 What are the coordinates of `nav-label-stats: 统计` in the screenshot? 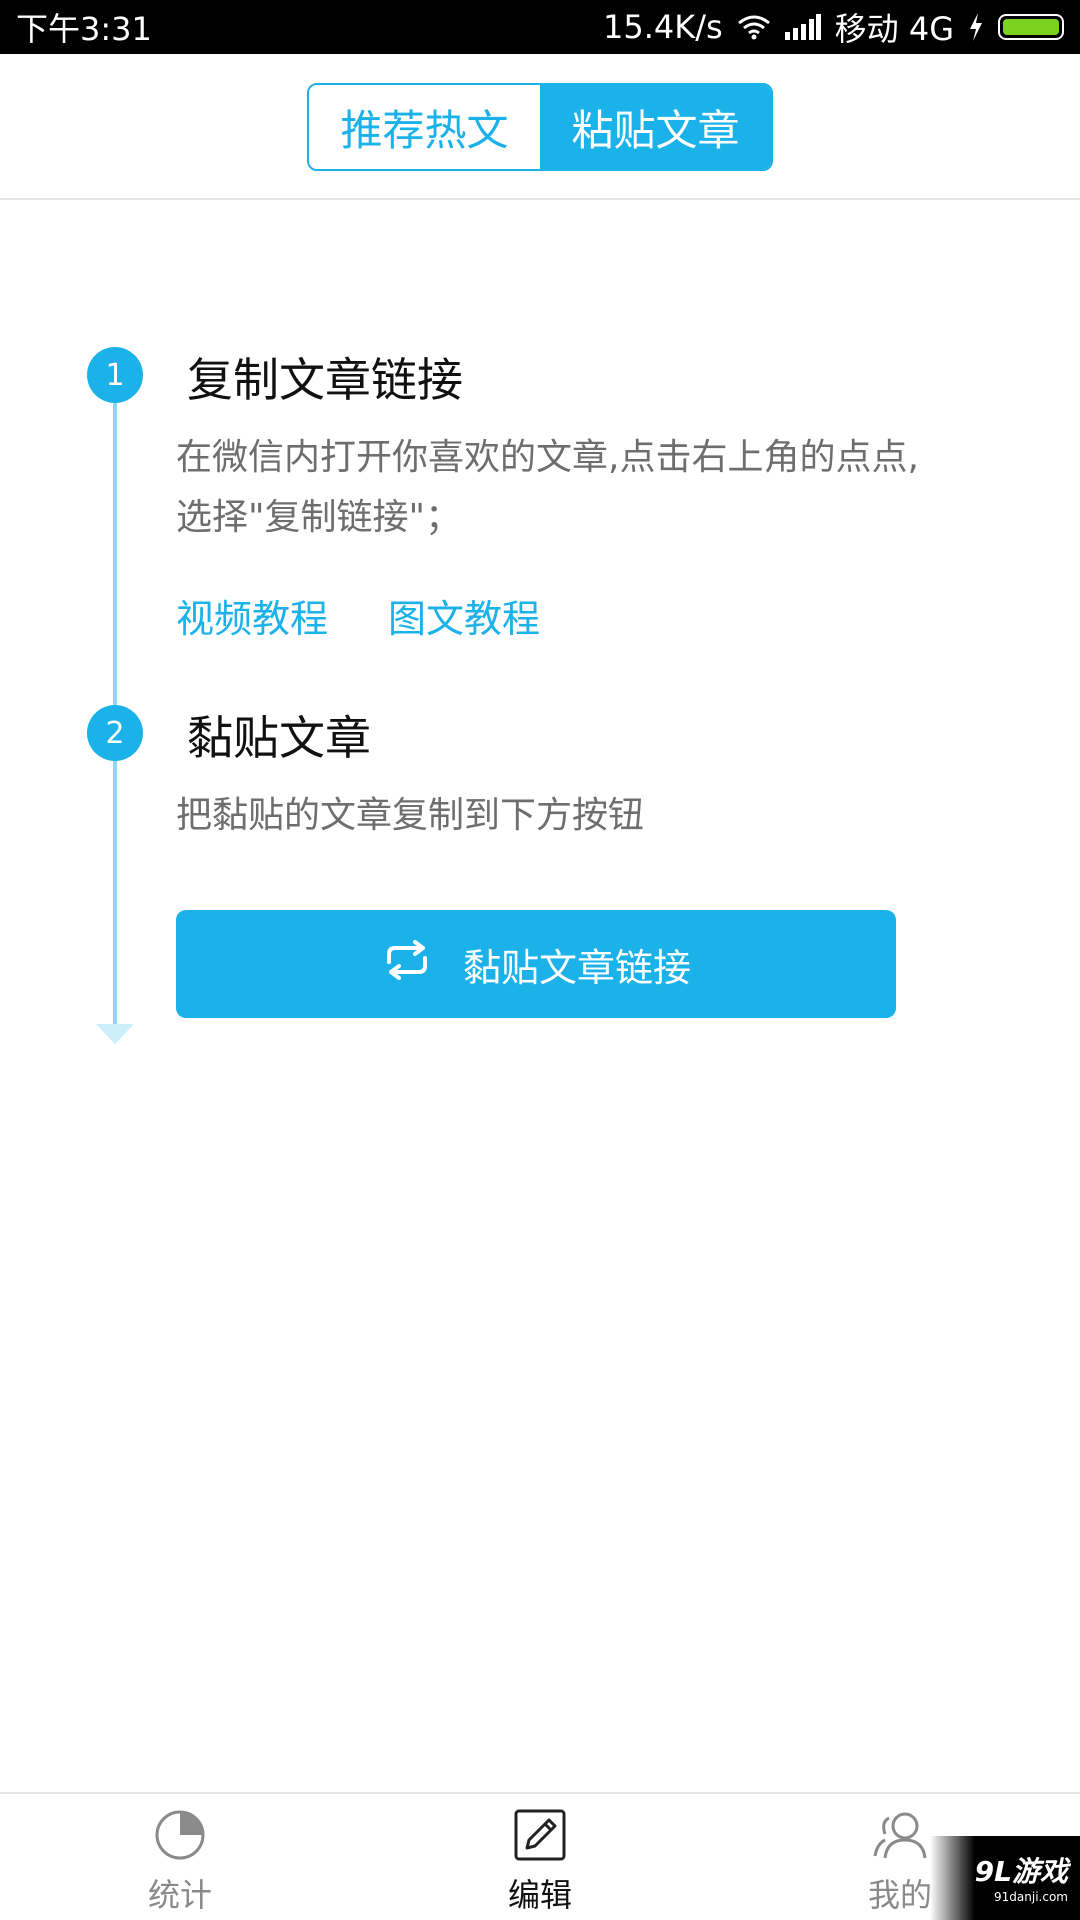 It's located at (179, 1895).